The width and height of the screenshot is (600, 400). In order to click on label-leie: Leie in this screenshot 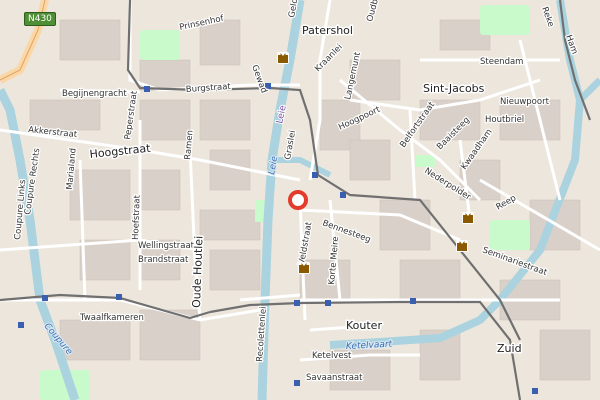, I will do `click(273, 165)`.